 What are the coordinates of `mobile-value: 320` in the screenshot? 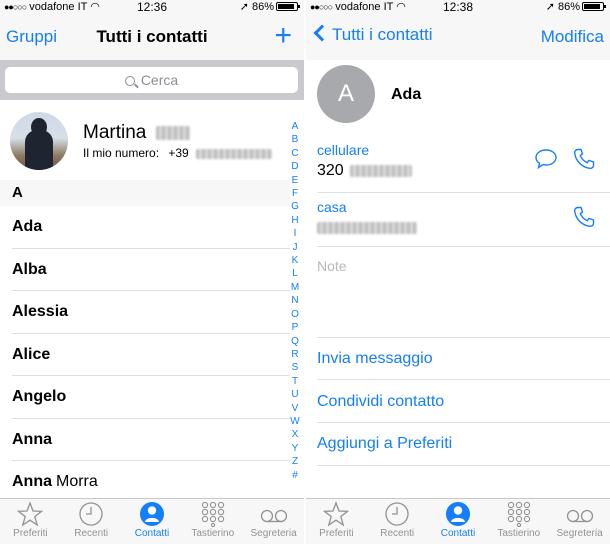 It's located at (463, 171).